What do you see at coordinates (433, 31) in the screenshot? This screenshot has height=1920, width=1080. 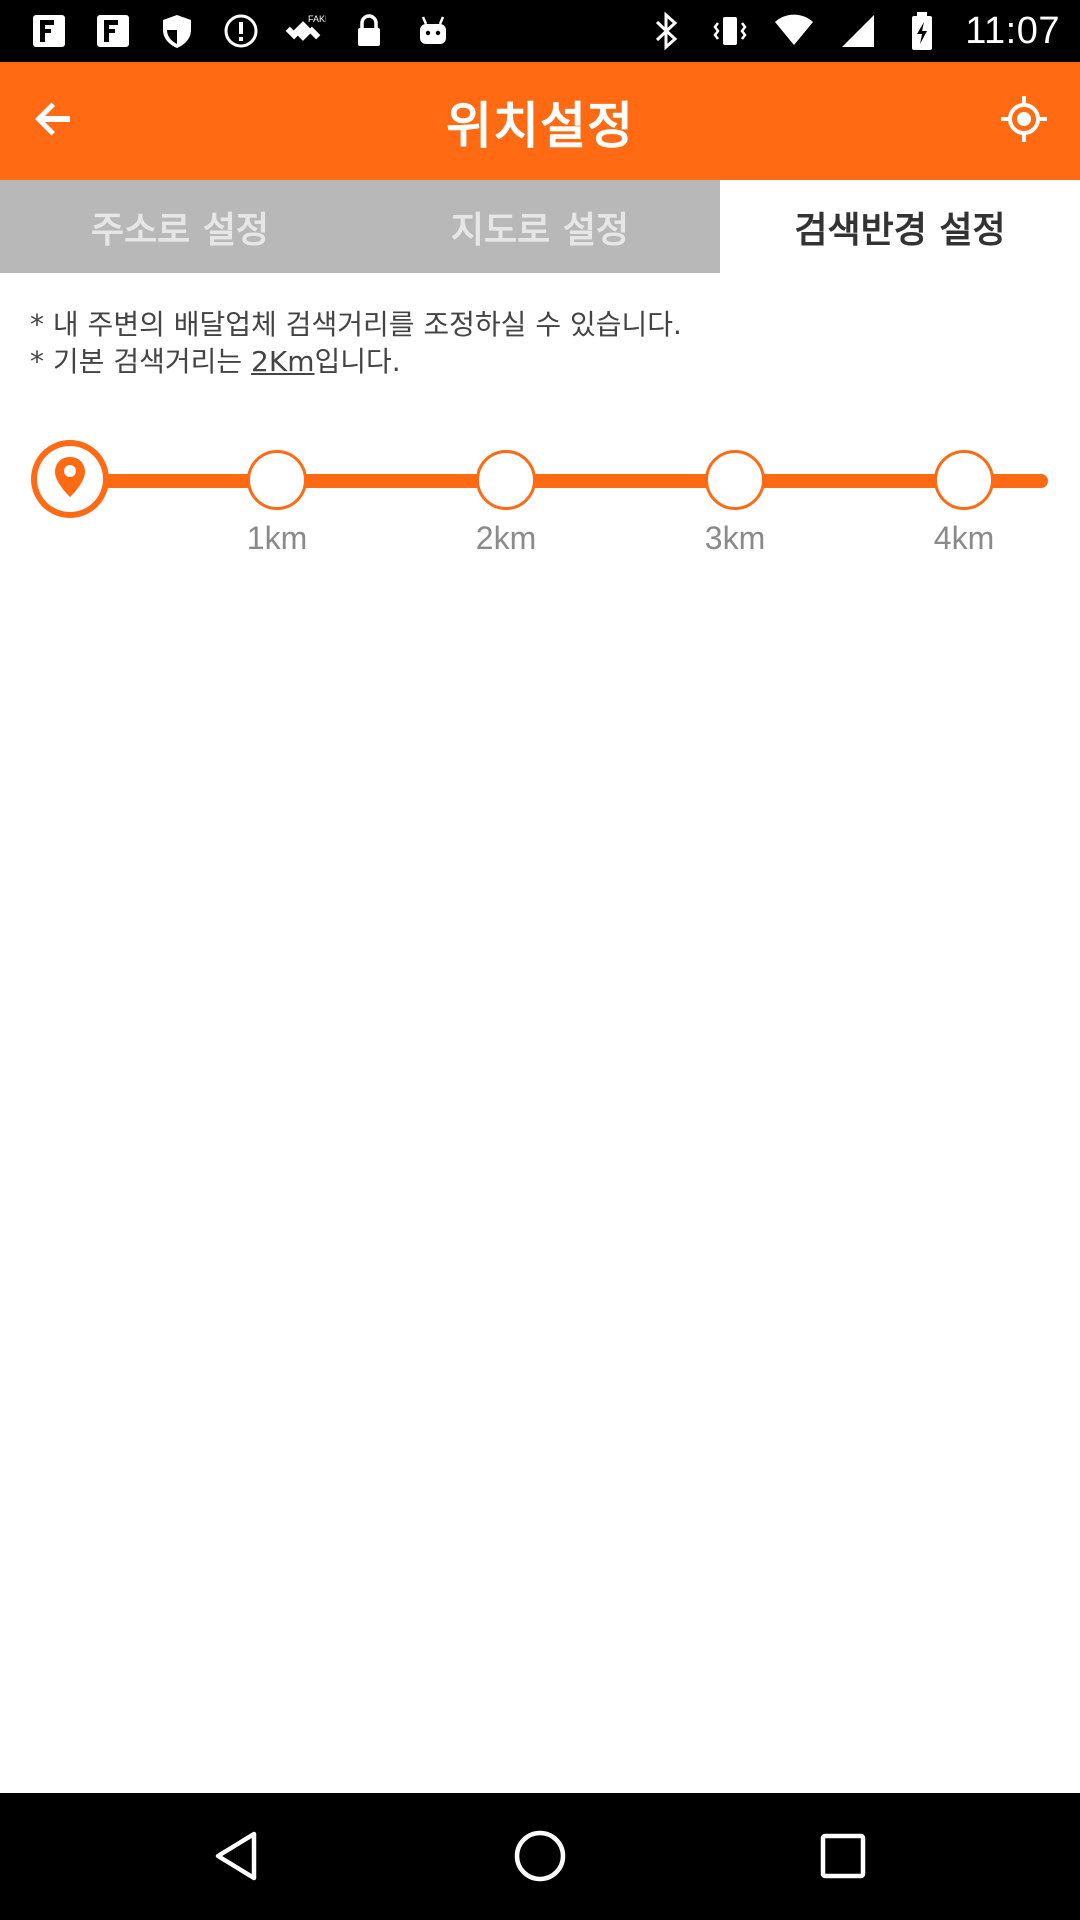 I see `android-icon` at bounding box center [433, 31].